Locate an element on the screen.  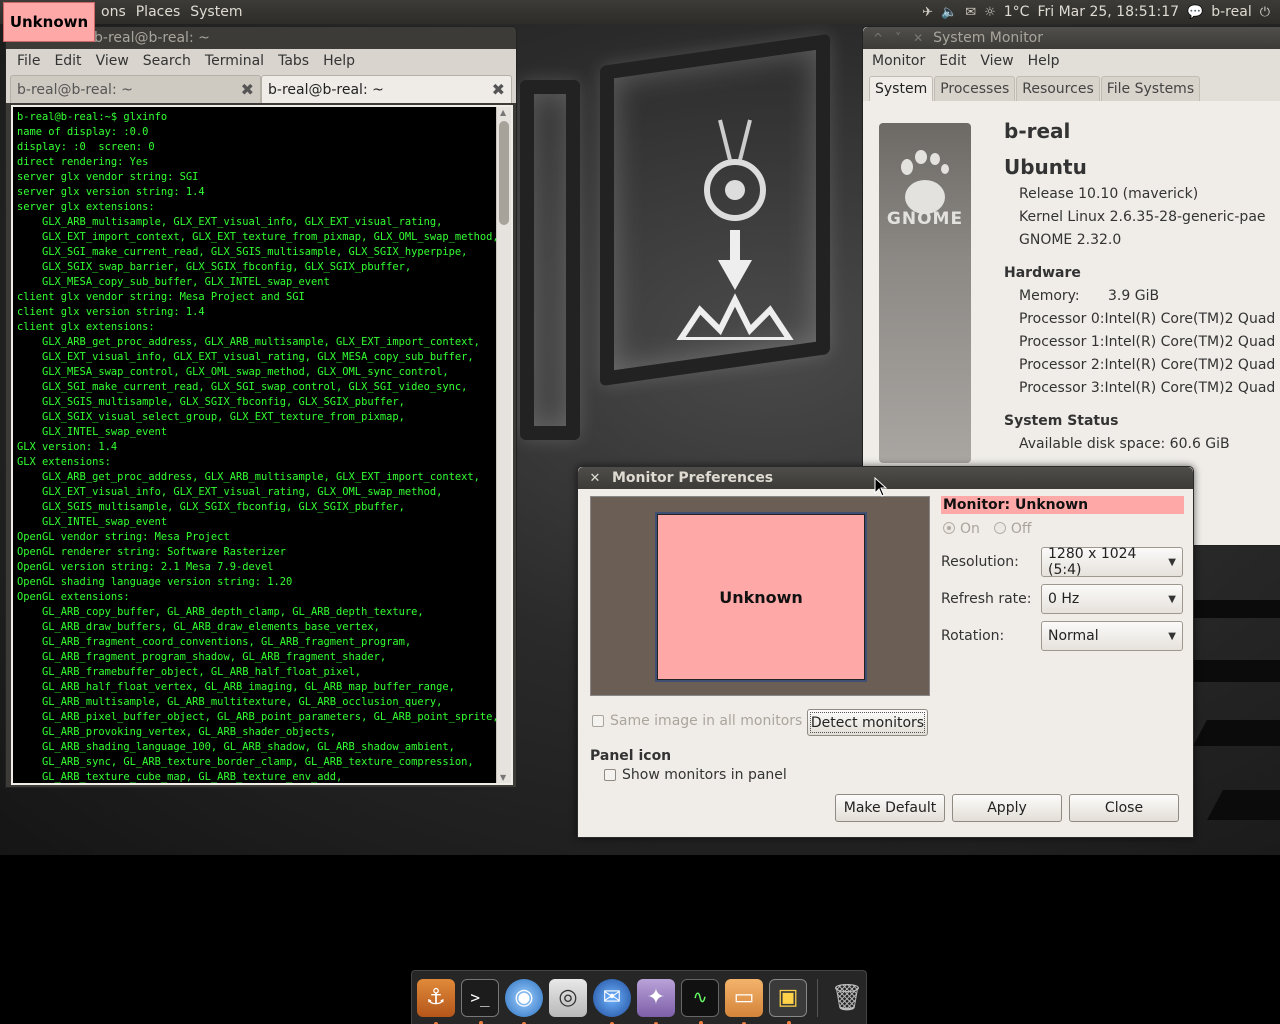
tab-system: System is located at coordinates (901, 88).